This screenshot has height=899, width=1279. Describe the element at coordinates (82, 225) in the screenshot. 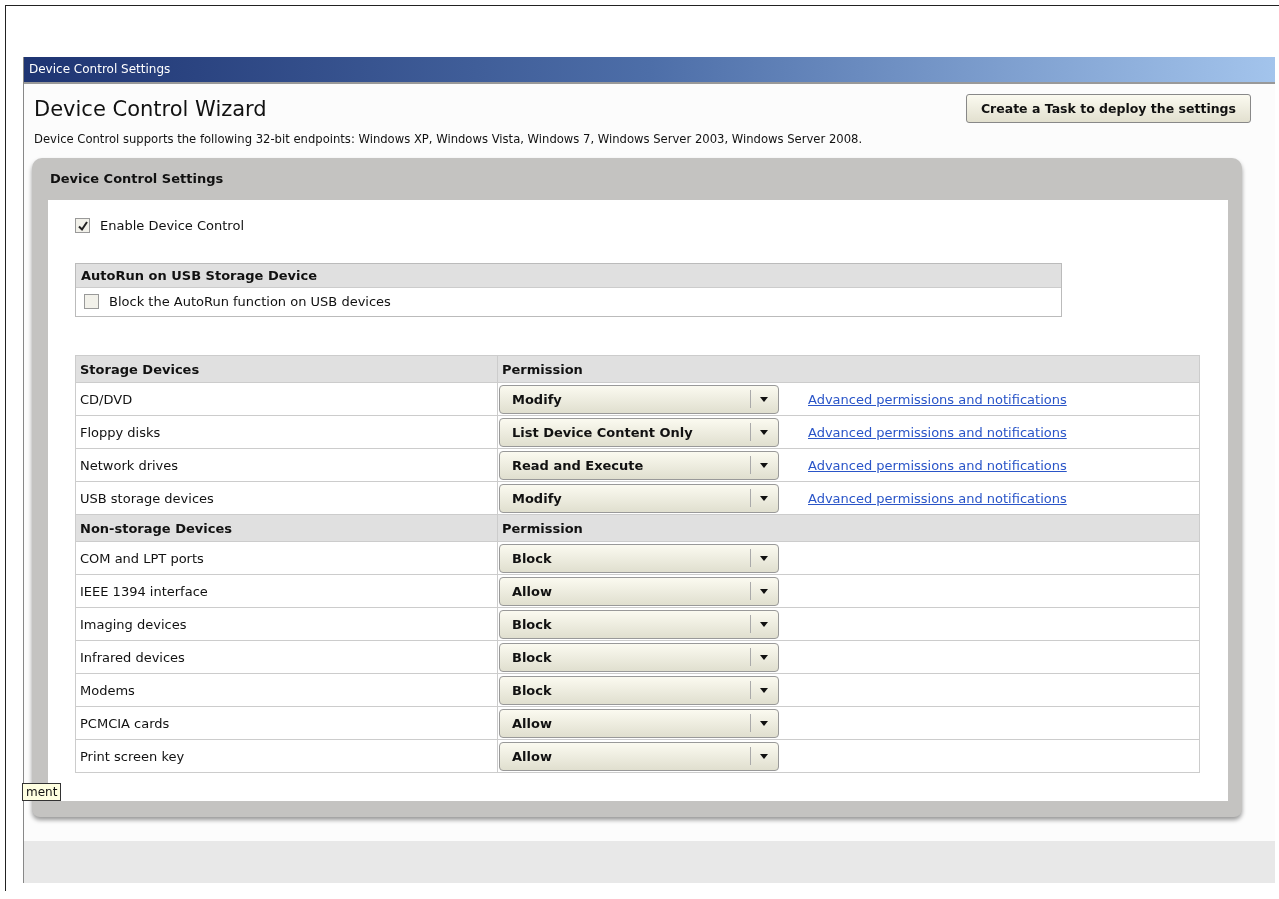

I see `enable-checkbox` at that location.